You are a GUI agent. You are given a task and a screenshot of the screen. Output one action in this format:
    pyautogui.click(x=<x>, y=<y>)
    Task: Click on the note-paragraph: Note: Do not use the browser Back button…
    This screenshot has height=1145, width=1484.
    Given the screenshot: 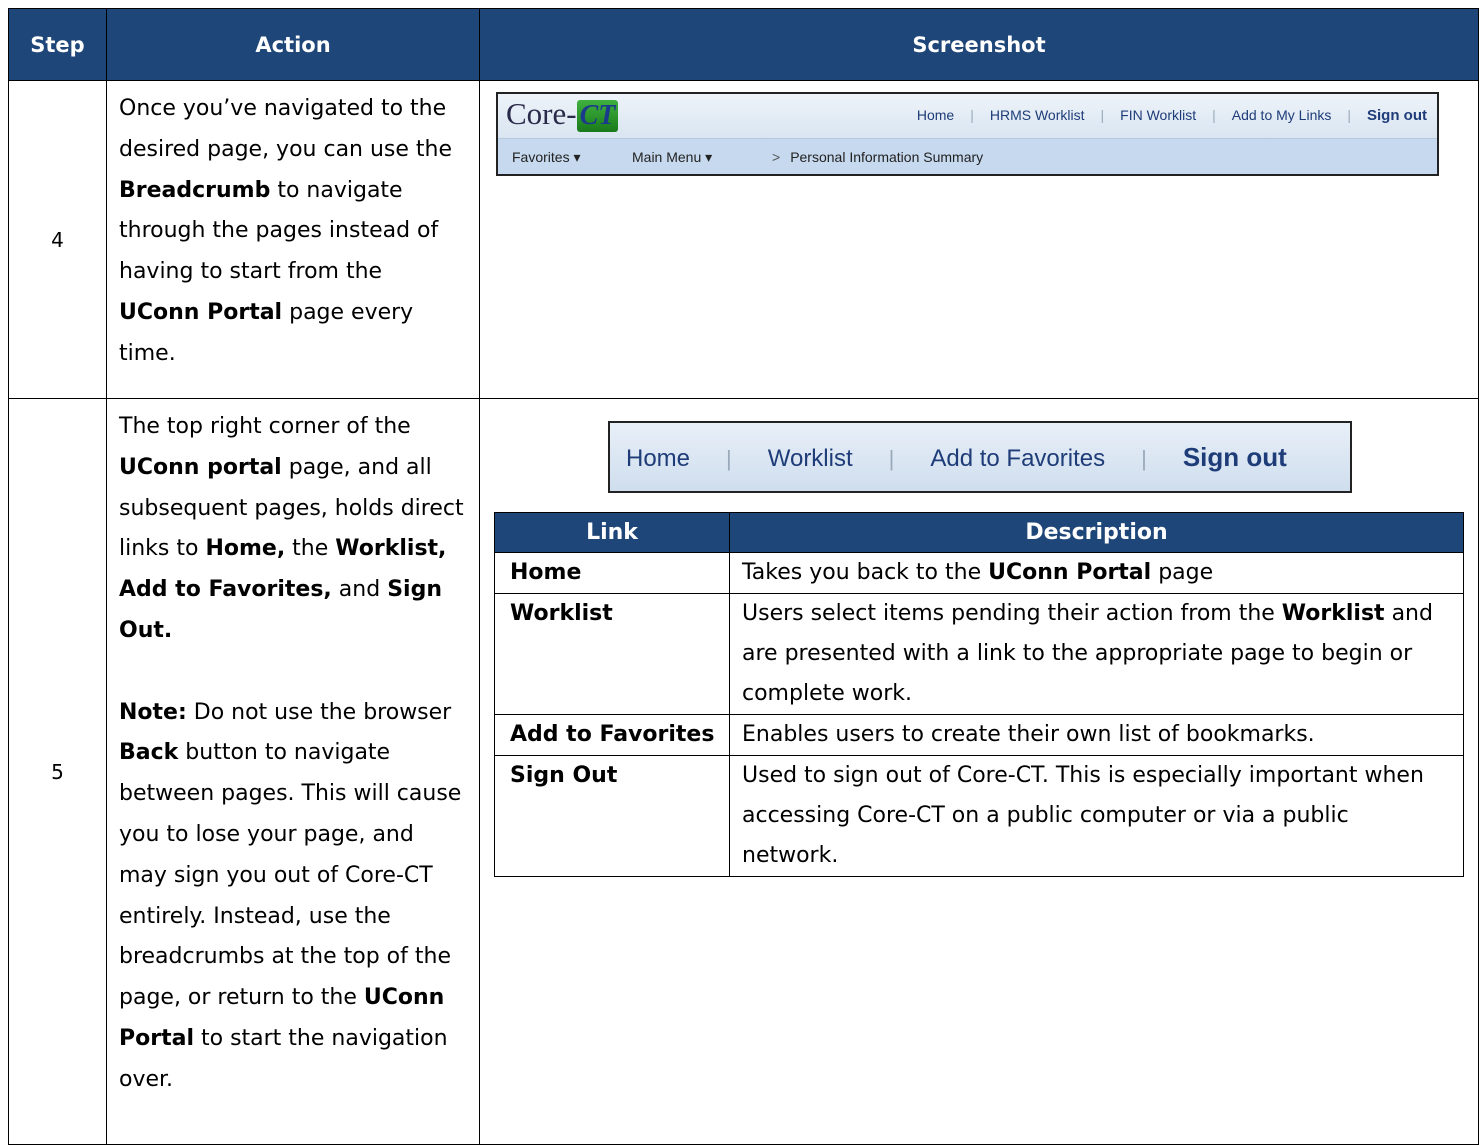 What is the action you would take?
    pyautogui.click(x=290, y=895)
    